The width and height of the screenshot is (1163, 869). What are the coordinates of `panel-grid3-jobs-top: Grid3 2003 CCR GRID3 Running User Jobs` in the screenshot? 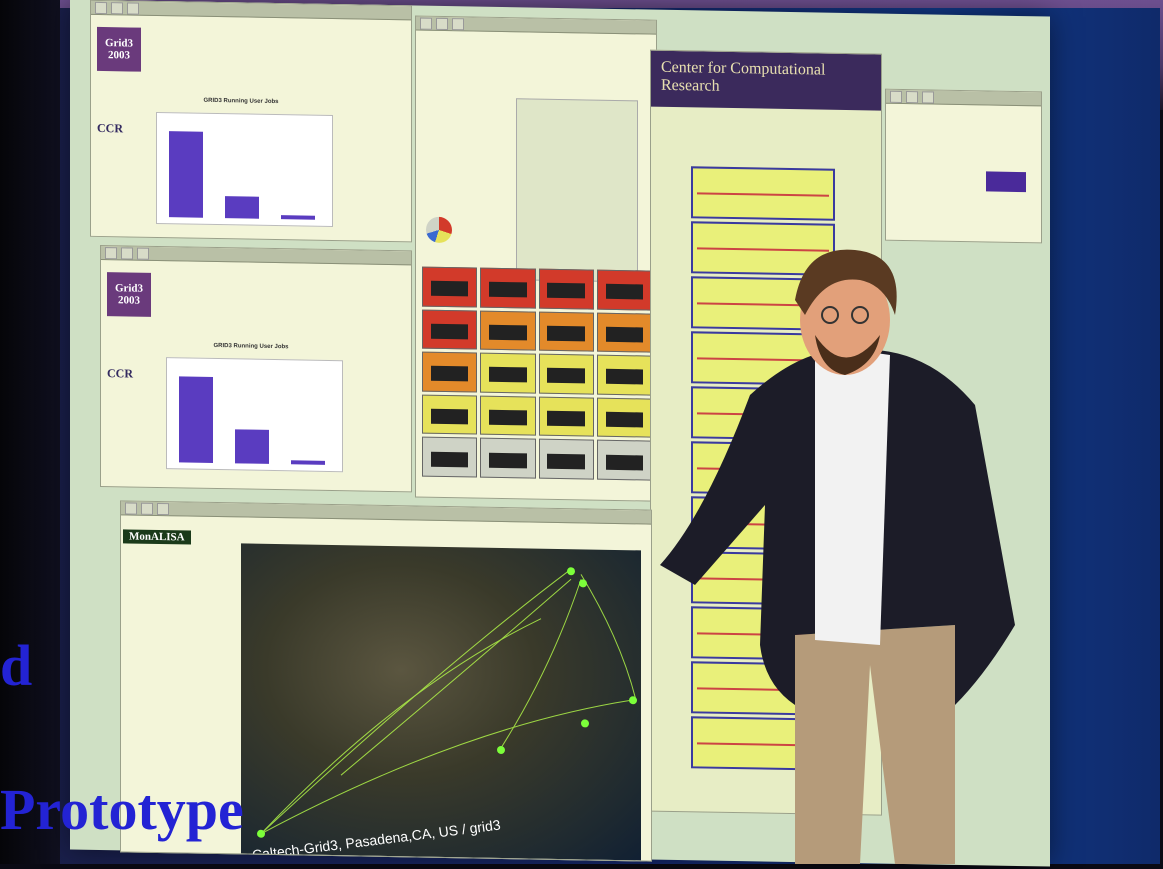 It's located at (251, 121).